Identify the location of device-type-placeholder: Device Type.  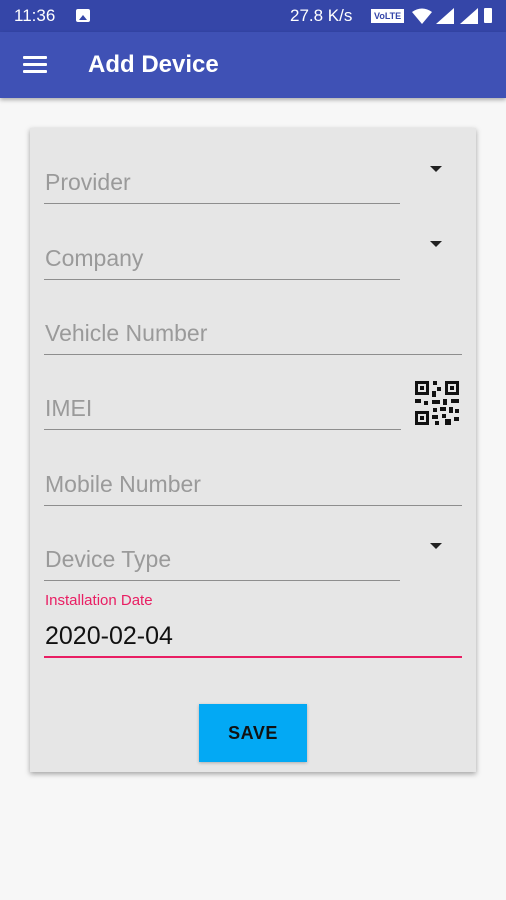
(108, 559).